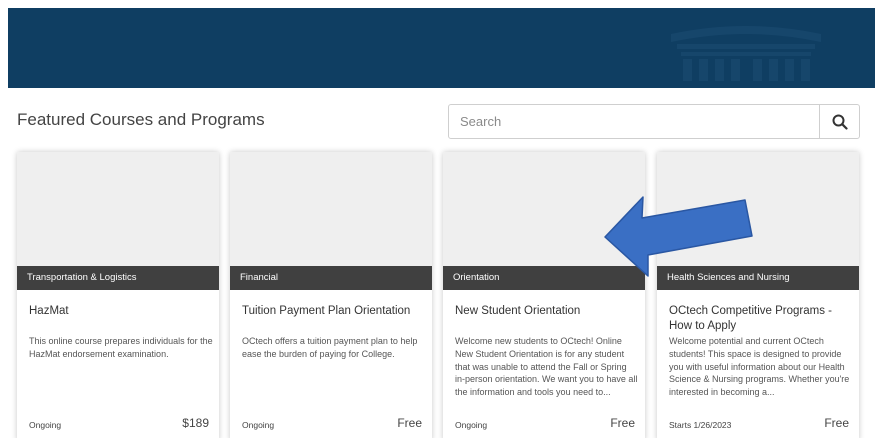 The width and height of the screenshot is (875, 438). Describe the element at coordinates (437, 4) in the screenshot. I see `top-frame` at that location.